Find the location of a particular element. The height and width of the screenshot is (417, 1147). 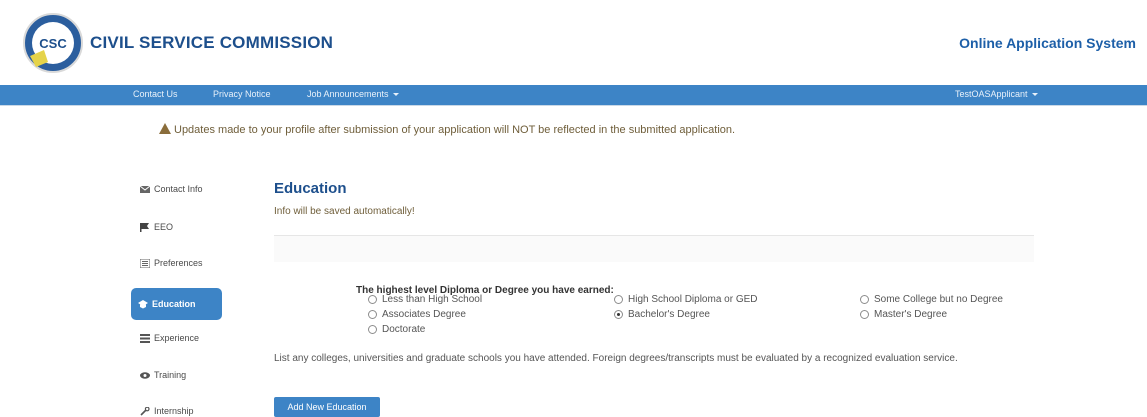

radio-masters-degree: Master's Degree is located at coordinates (903, 314).